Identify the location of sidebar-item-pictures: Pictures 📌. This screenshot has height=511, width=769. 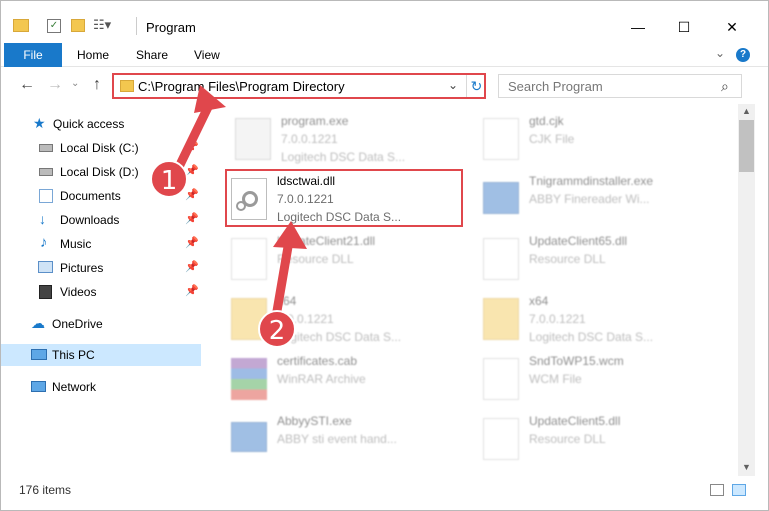
(101, 268).